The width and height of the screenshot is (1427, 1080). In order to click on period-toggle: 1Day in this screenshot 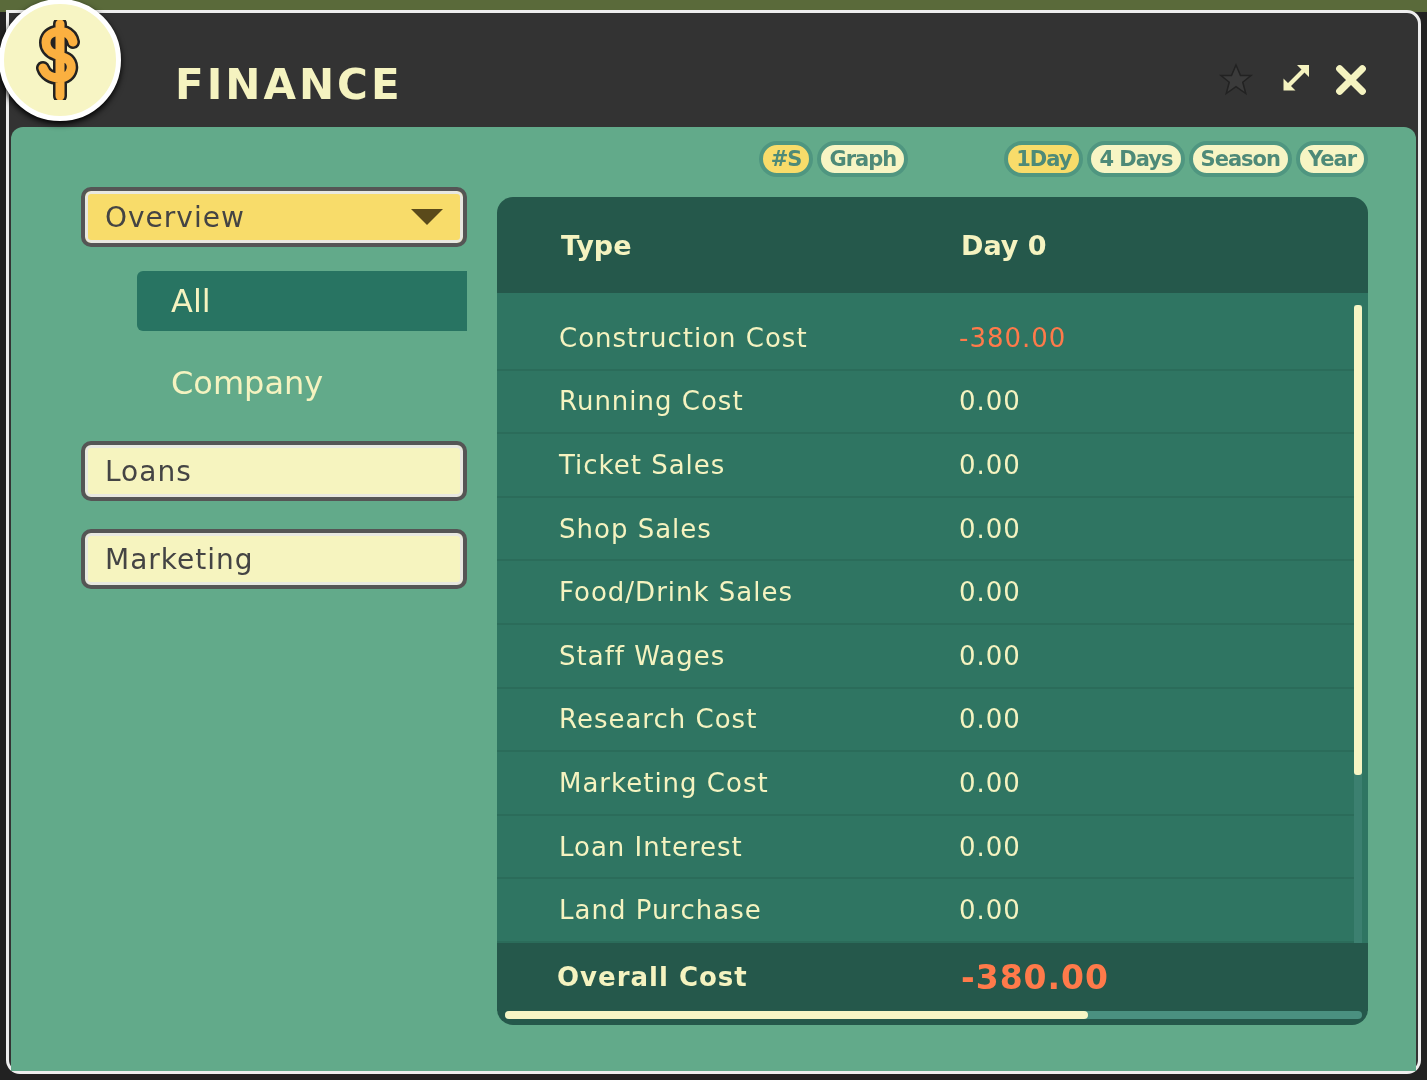, I will do `click(1044, 159)`.